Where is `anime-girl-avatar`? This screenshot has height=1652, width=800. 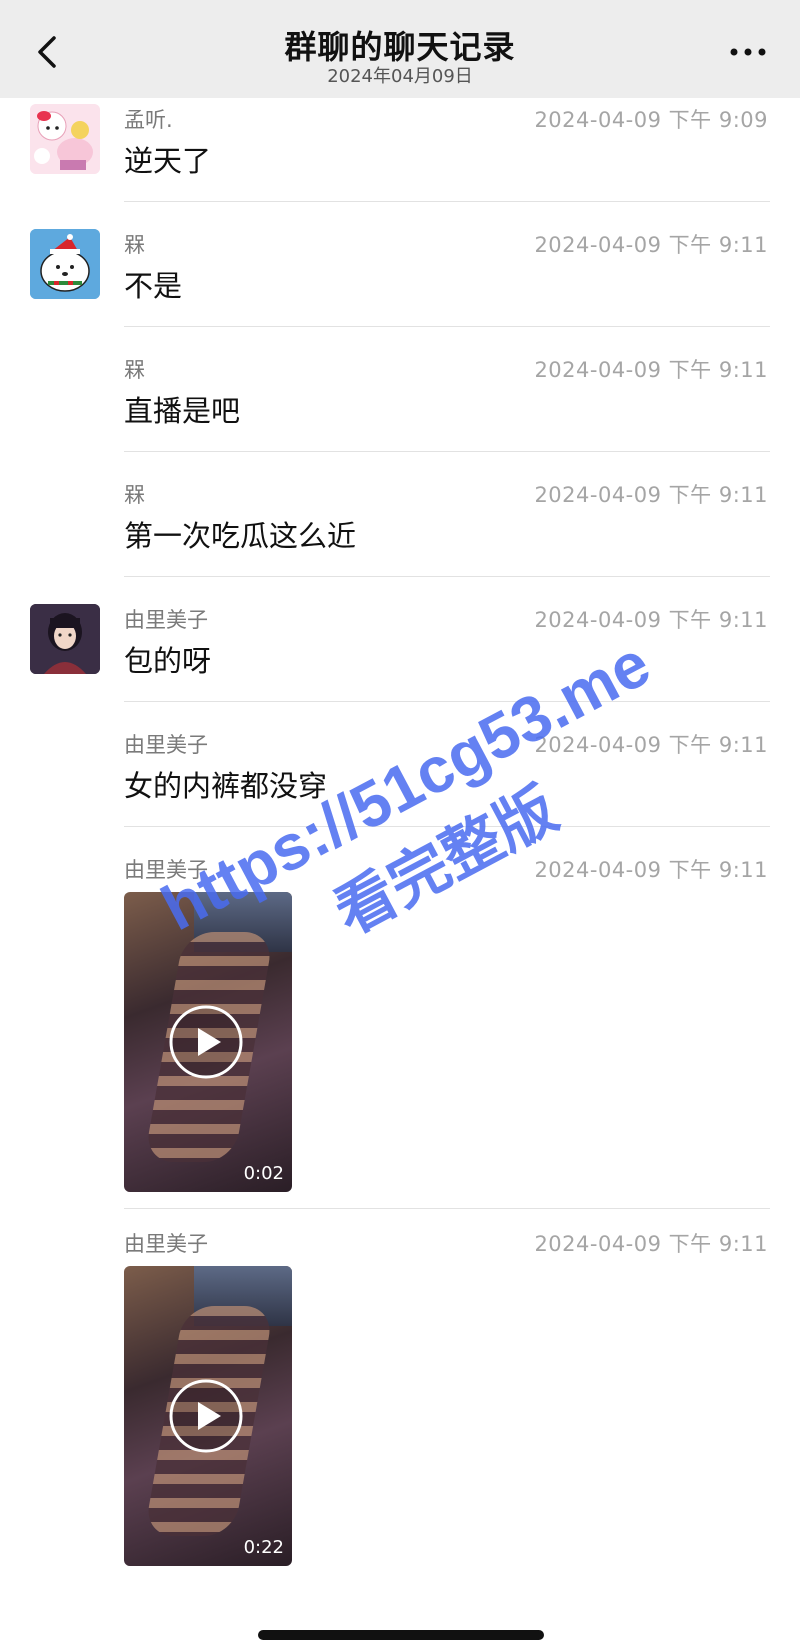 anime-girl-avatar is located at coordinates (65, 639).